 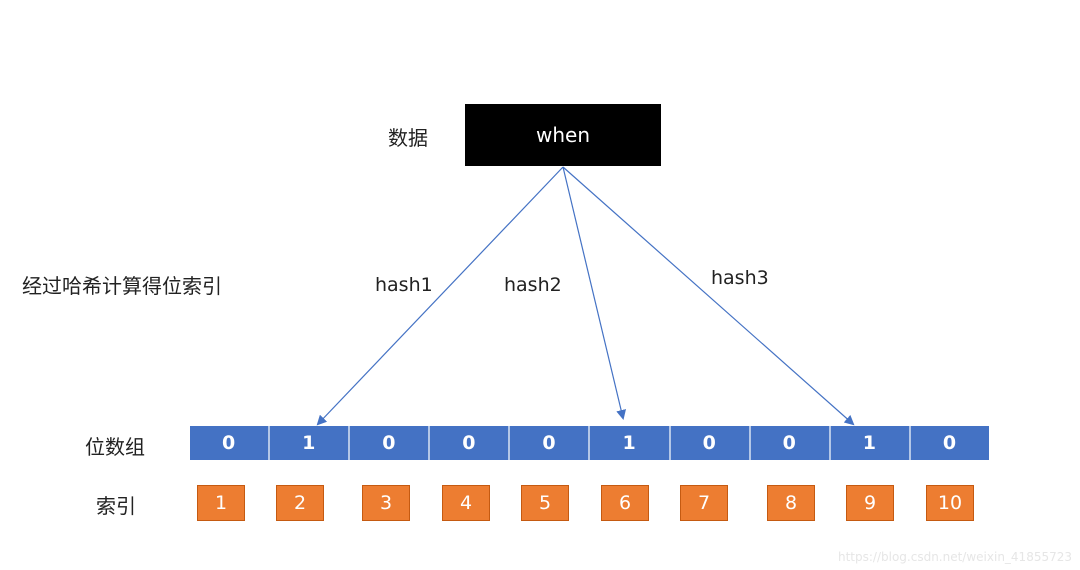 What do you see at coordinates (533, 285) in the screenshot?
I see `hash2-label: hash2` at bounding box center [533, 285].